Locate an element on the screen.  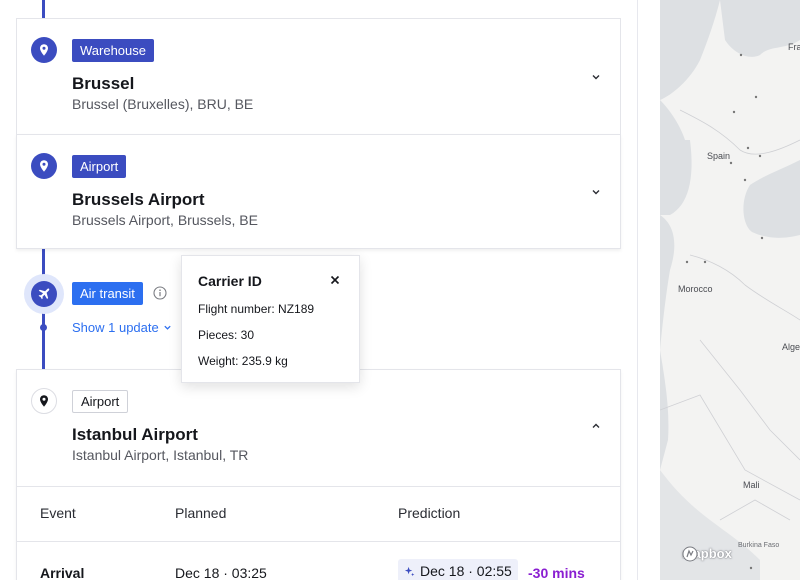
show-updates-link: Show 1 update is located at coordinates (122, 327).